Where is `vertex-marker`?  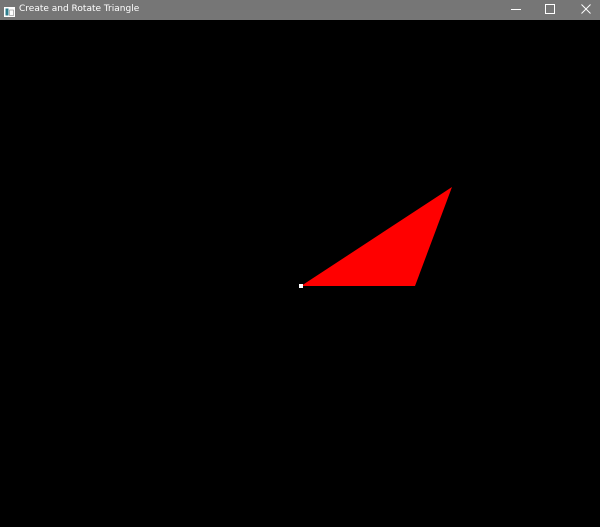 vertex-marker is located at coordinates (301, 286).